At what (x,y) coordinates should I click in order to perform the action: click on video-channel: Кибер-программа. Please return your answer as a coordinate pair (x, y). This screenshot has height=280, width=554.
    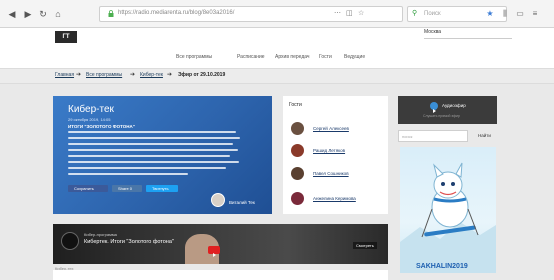
    Looking at the image, I should click on (100, 234).